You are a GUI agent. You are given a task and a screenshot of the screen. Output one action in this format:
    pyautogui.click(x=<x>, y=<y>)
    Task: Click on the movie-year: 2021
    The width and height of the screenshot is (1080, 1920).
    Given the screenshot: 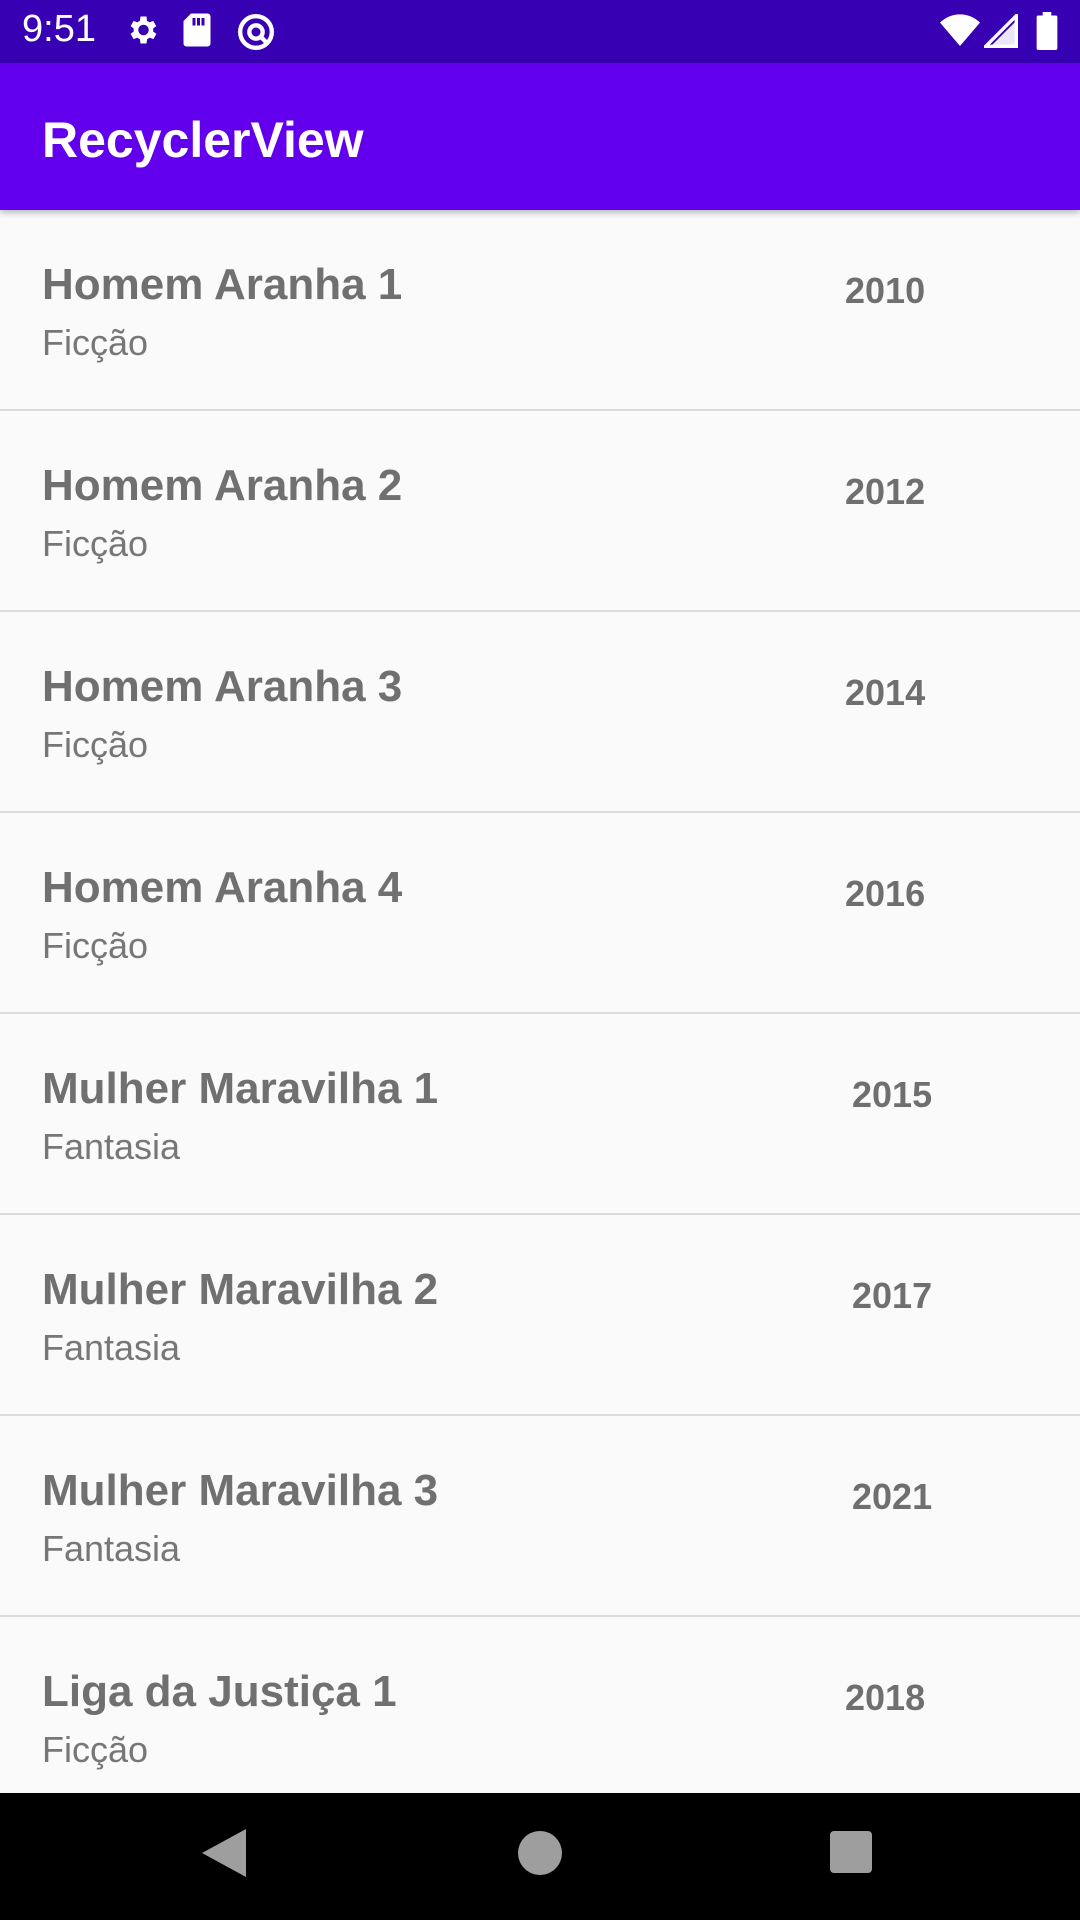 What is the action you would take?
    pyautogui.click(x=892, y=1496)
    